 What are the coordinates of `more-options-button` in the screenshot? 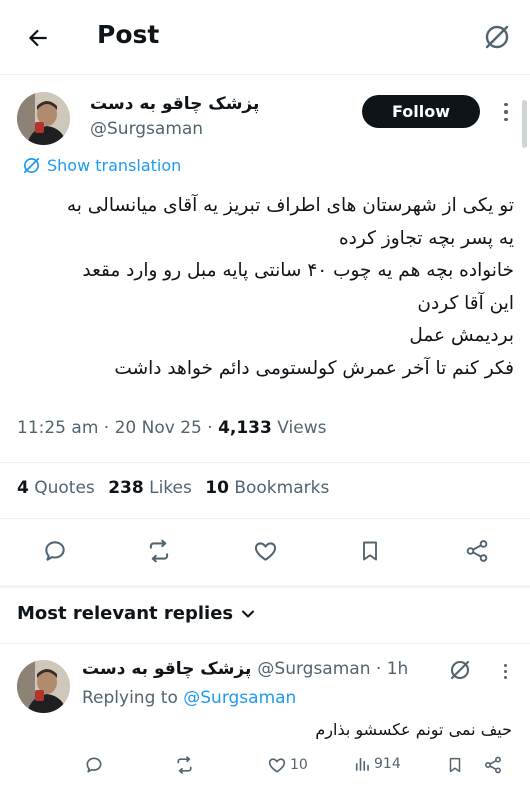 It's located at (506, 112).